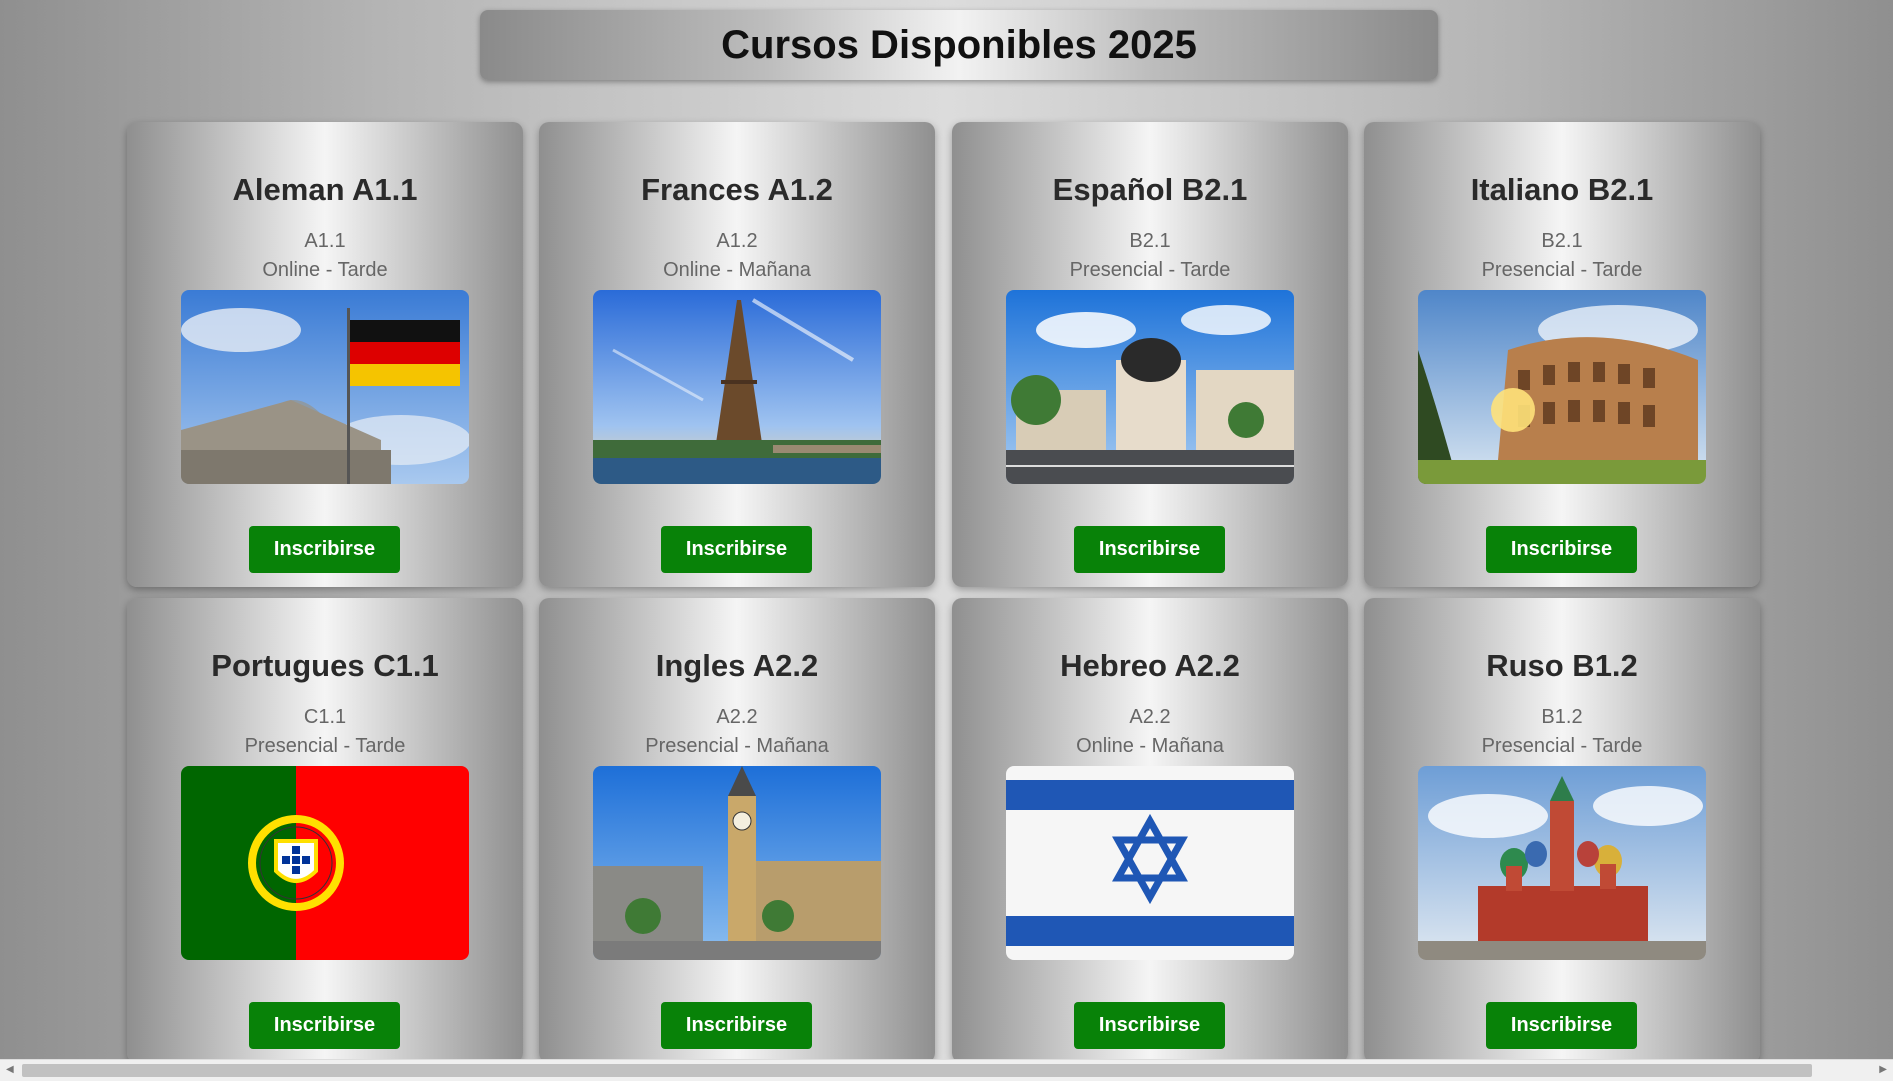 The width and height of the screenshot is (1893, 1081). What do you see at coordinates (737, 241) in the screenshot?
I see `course-level: A1.2` at bounding box center [737, 241].